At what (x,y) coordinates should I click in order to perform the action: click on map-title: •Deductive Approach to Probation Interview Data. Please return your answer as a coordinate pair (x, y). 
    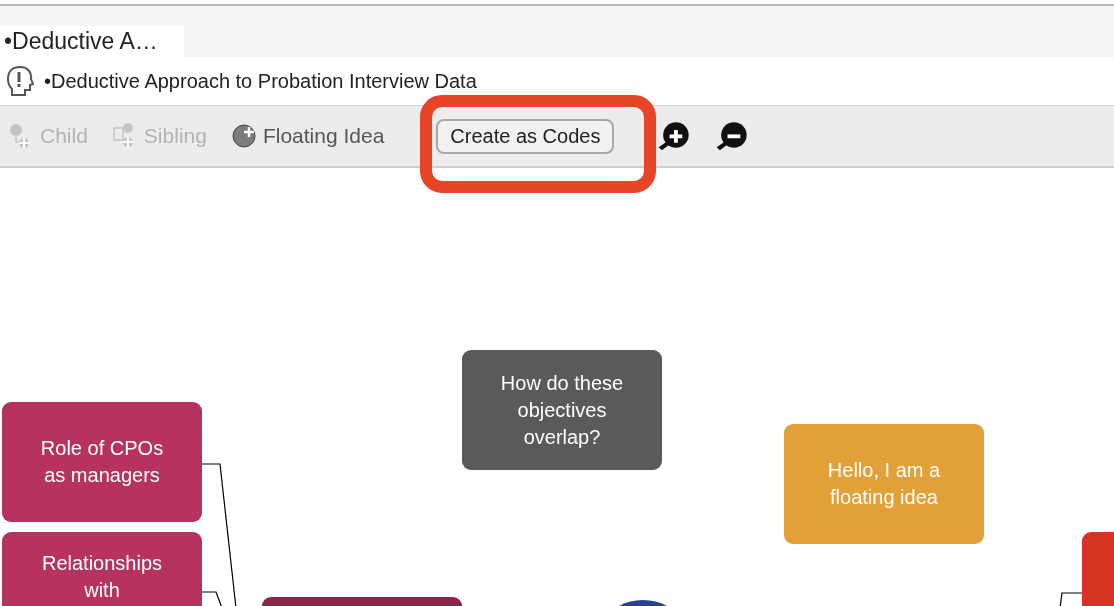
    Looking at the image, I should click on (260, 81).